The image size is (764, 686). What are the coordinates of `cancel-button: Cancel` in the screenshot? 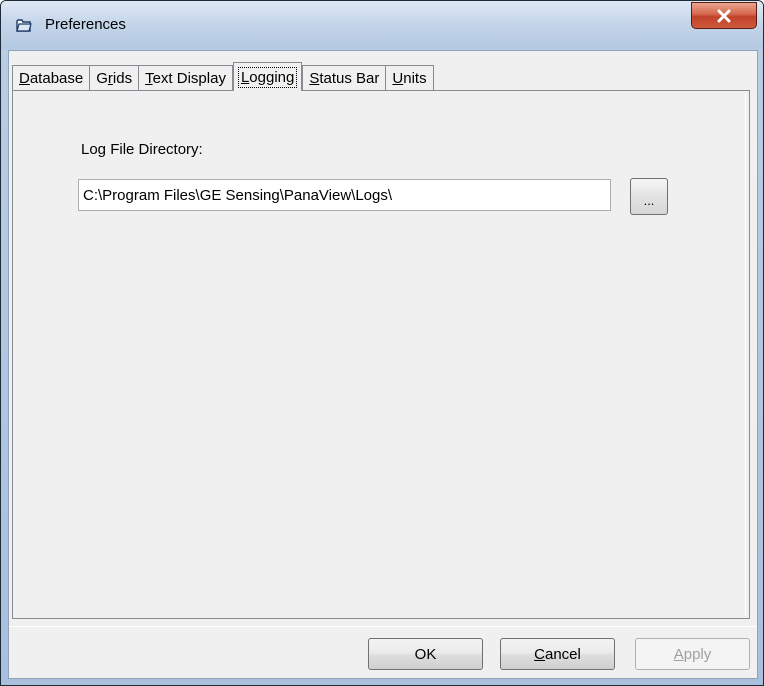 It's located at (557, 654).